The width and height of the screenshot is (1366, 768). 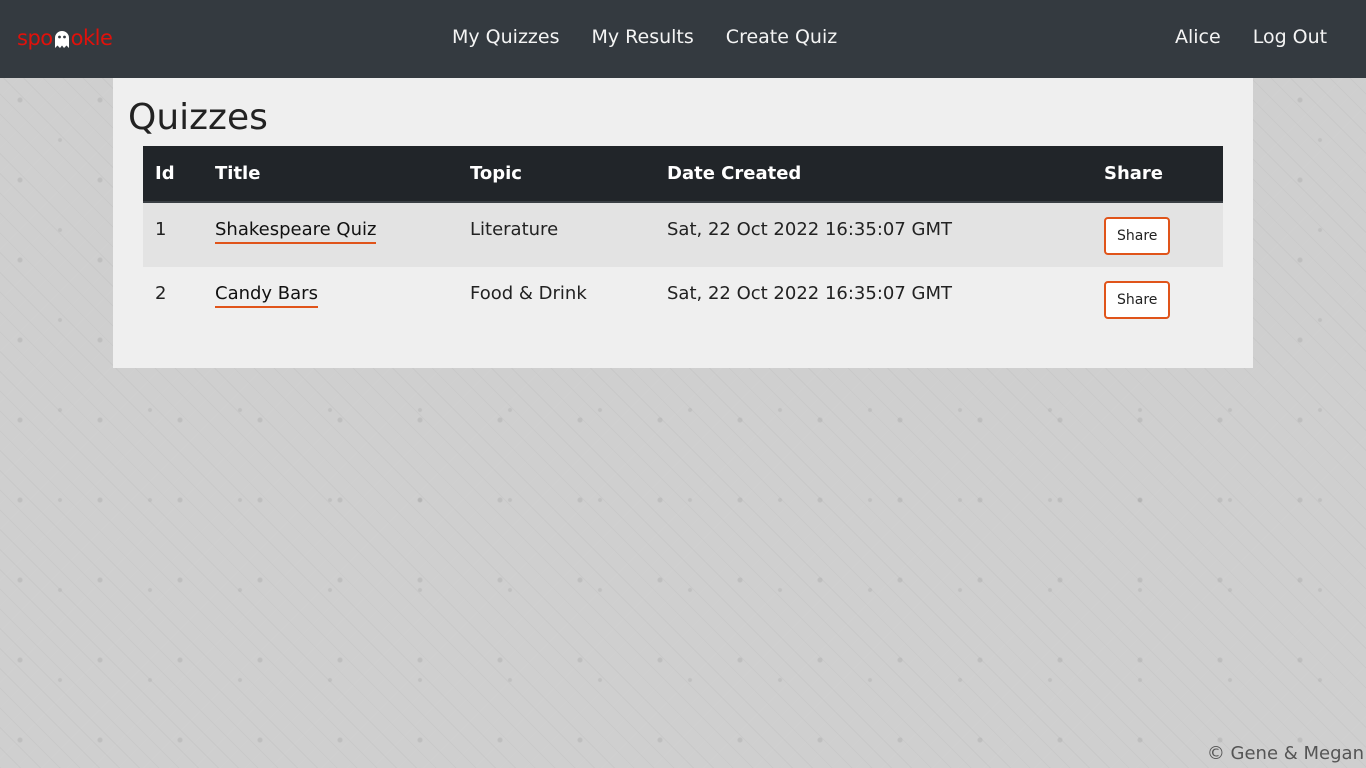 I want to click on table-header-row: Id Title Topic Date Created Share, so click(x=683, y=174).